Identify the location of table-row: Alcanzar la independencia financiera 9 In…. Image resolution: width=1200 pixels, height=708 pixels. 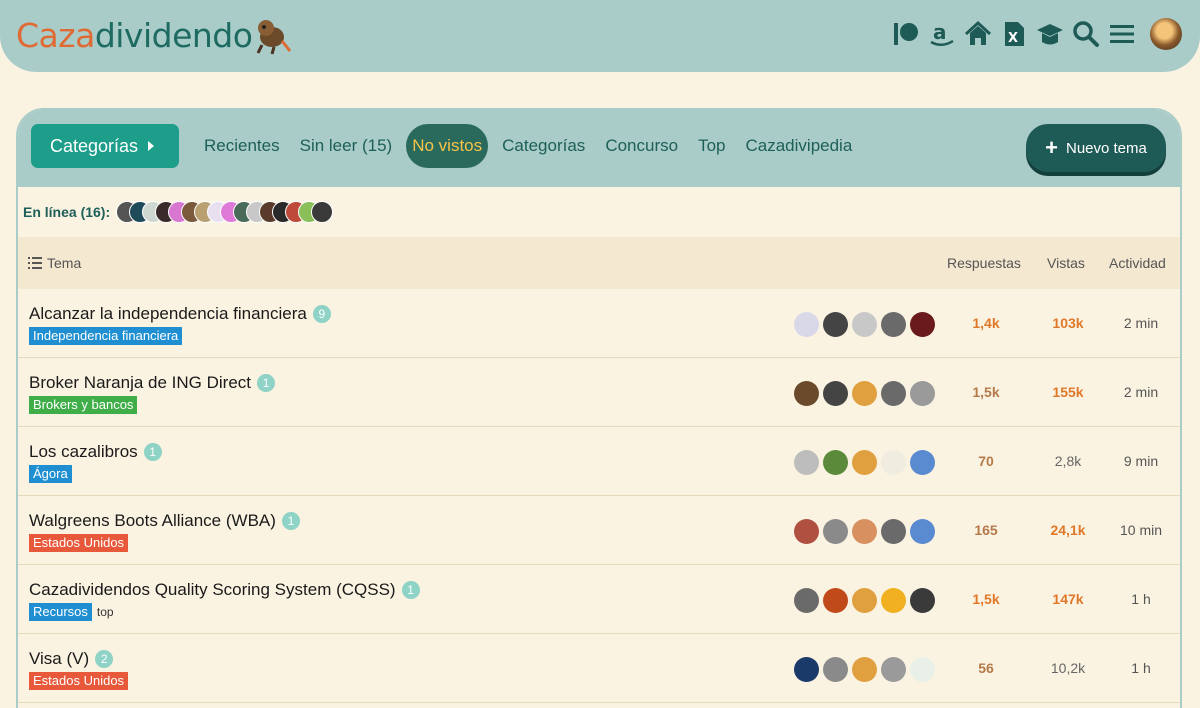
(599, 323).